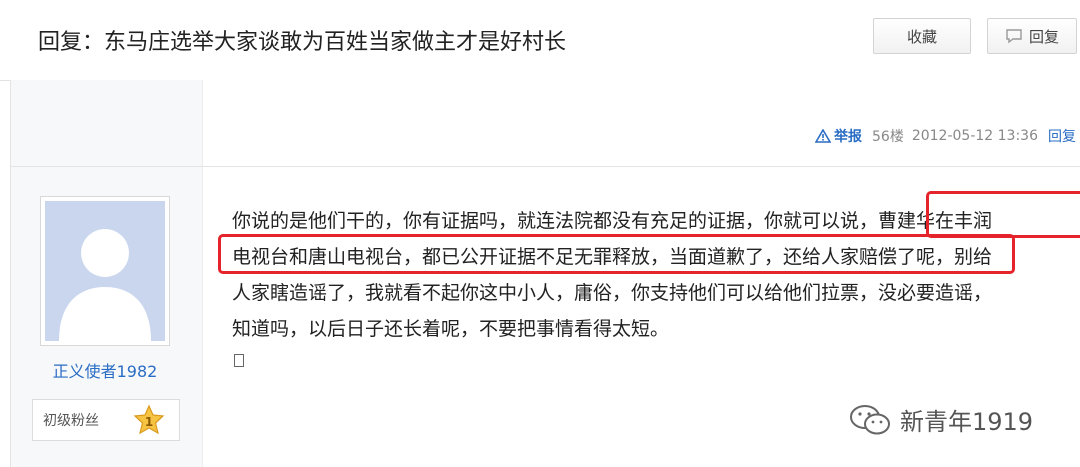 The width and height of the screenshot is (1080, 467). I want to click on reply-button: 回复, so click(1032, 36).